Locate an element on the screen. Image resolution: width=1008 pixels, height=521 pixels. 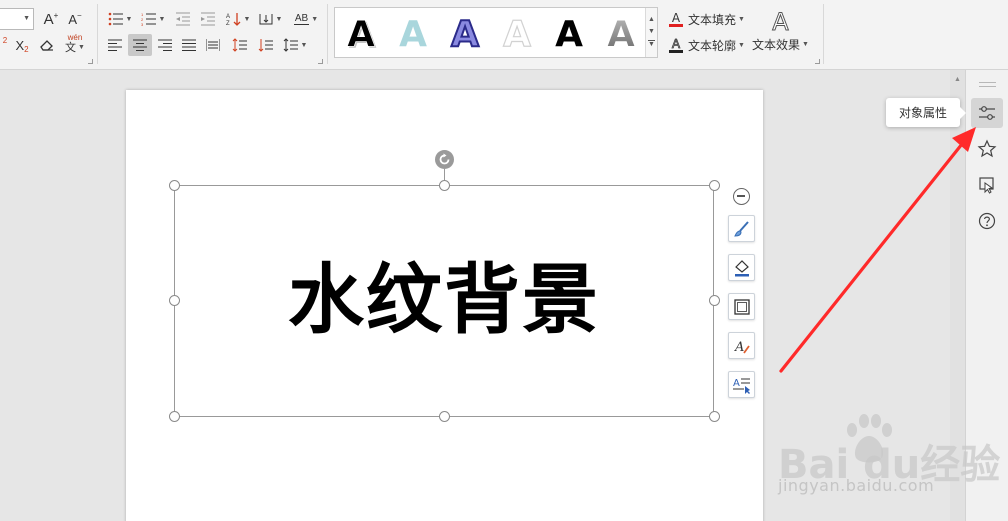
gallery-down-icon: ▼ is located at coordinates (651, 31).